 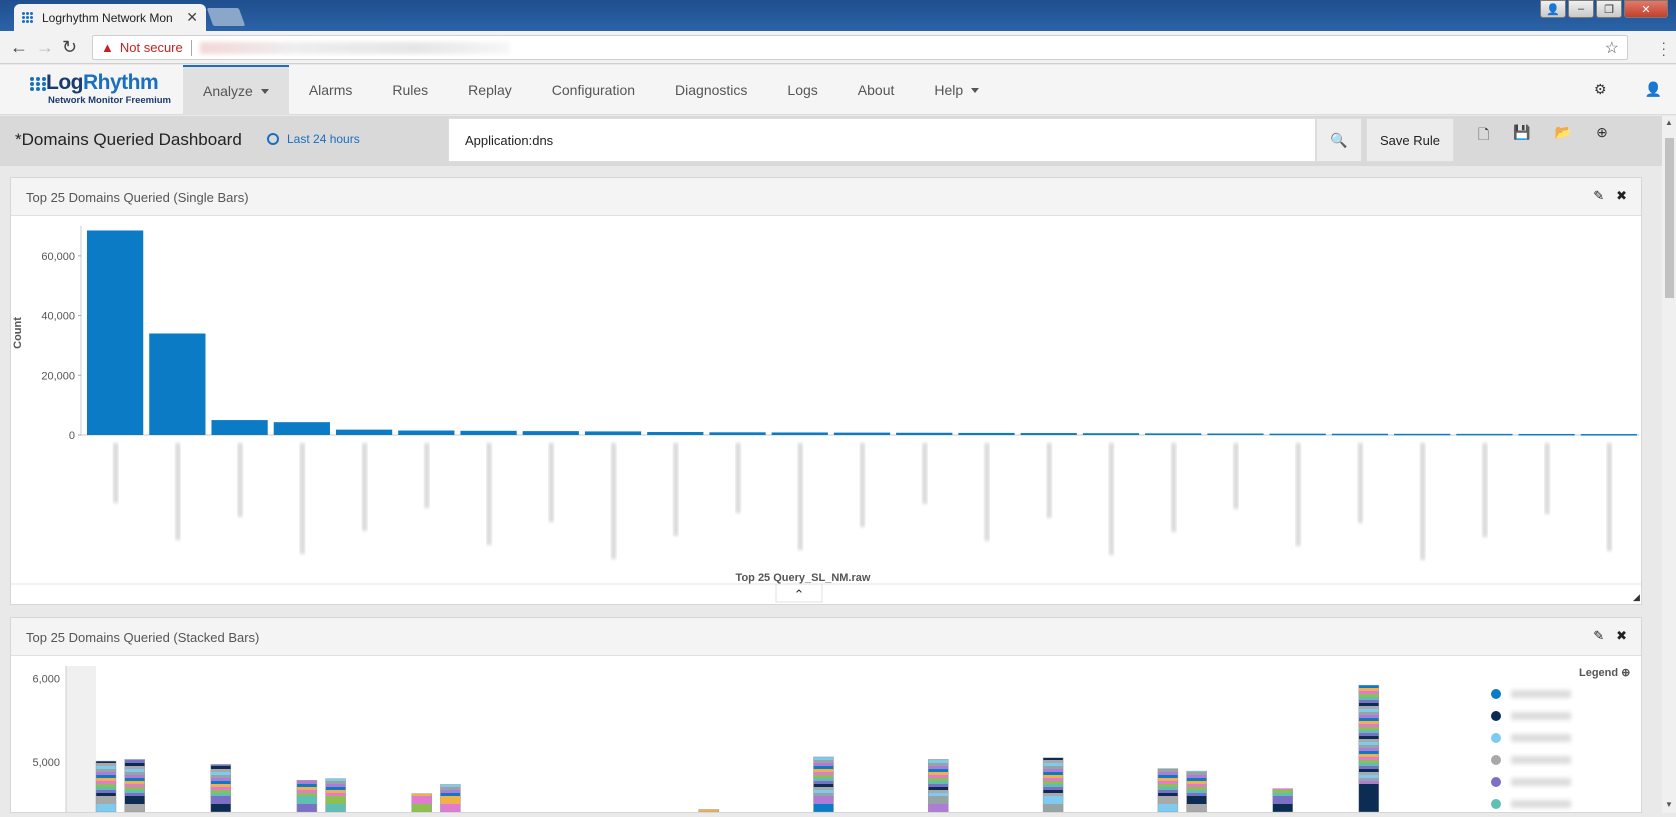 What do you see at coordinates (69, 47) in the screenshot?
I see `reload-icon: ↻` at bounding box center [69, 47].